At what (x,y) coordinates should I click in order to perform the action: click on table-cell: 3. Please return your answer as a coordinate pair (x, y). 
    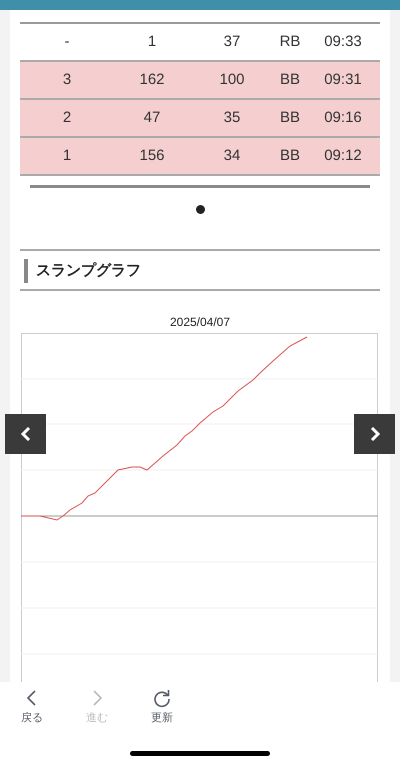
    Looking at the image, I should click on (67, 79).